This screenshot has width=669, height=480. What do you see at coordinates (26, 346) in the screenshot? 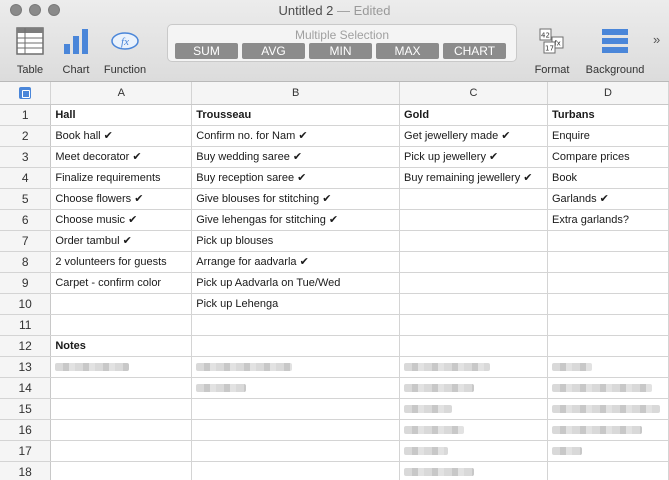
I see `row-header: 12` at bounding box center [26, 346].